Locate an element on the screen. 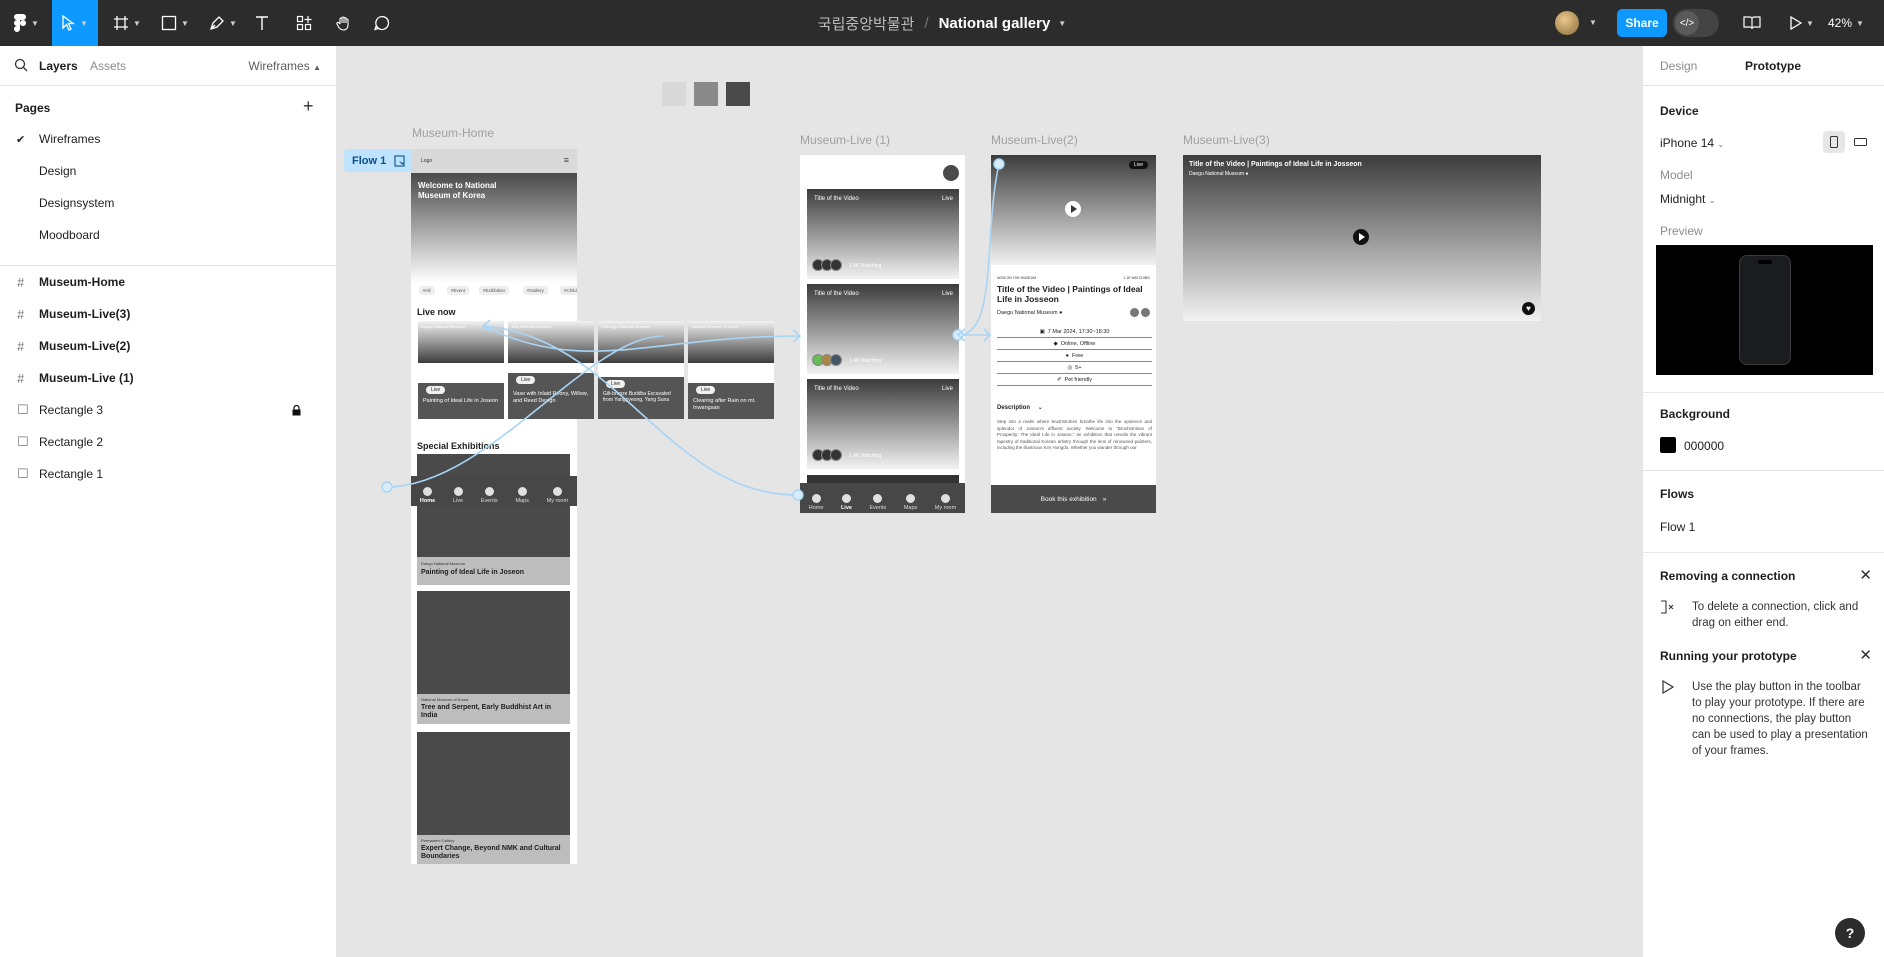  device-select: iPhone 14 ⌄ is located at coordinates (1692, 143).